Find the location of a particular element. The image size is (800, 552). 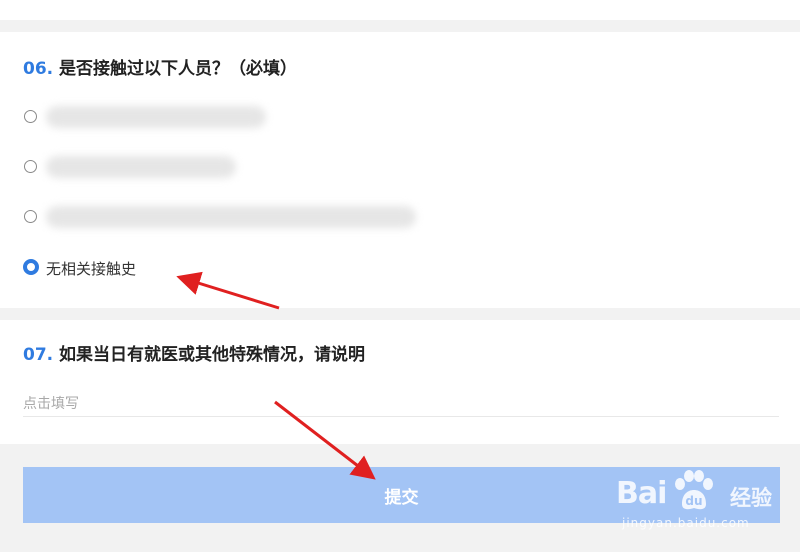

option-3-blurred-label is located at coordinates (231, 217).